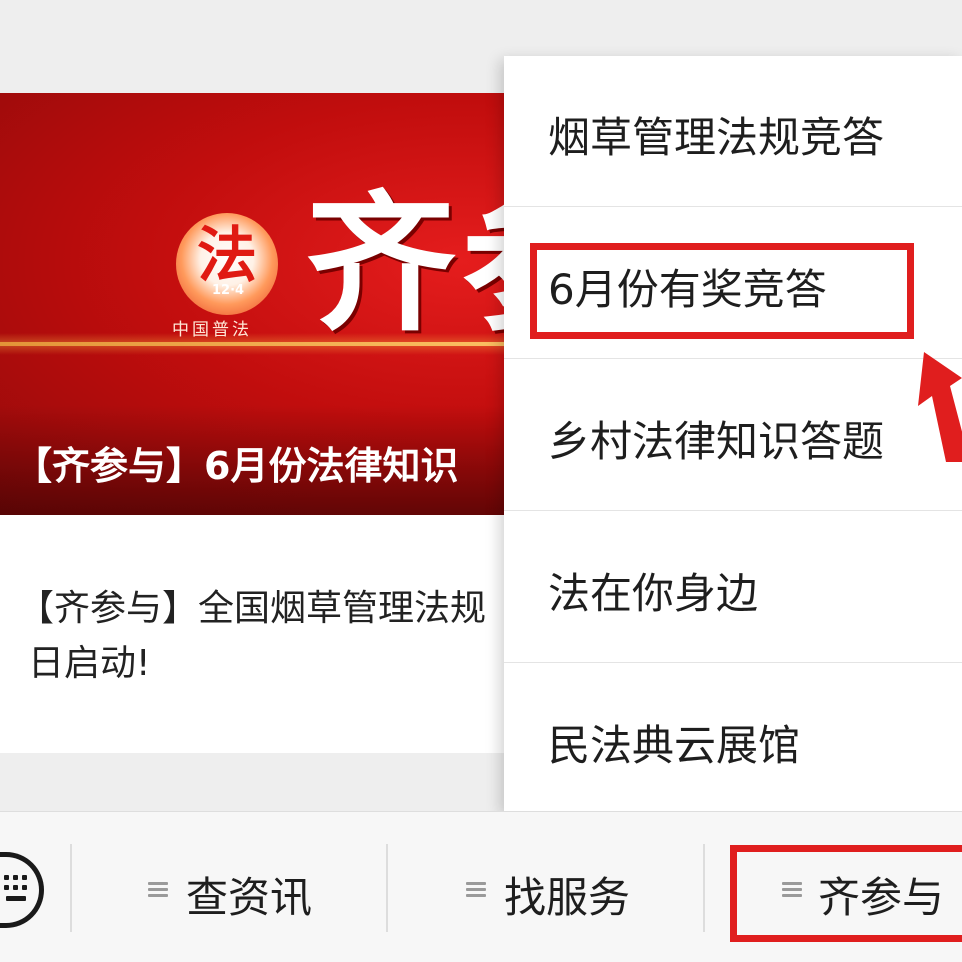 The width and height of the screenshot is (962, 962). I want to click on menu-item-law-around-you: 法在你身边, so click(733, 587).